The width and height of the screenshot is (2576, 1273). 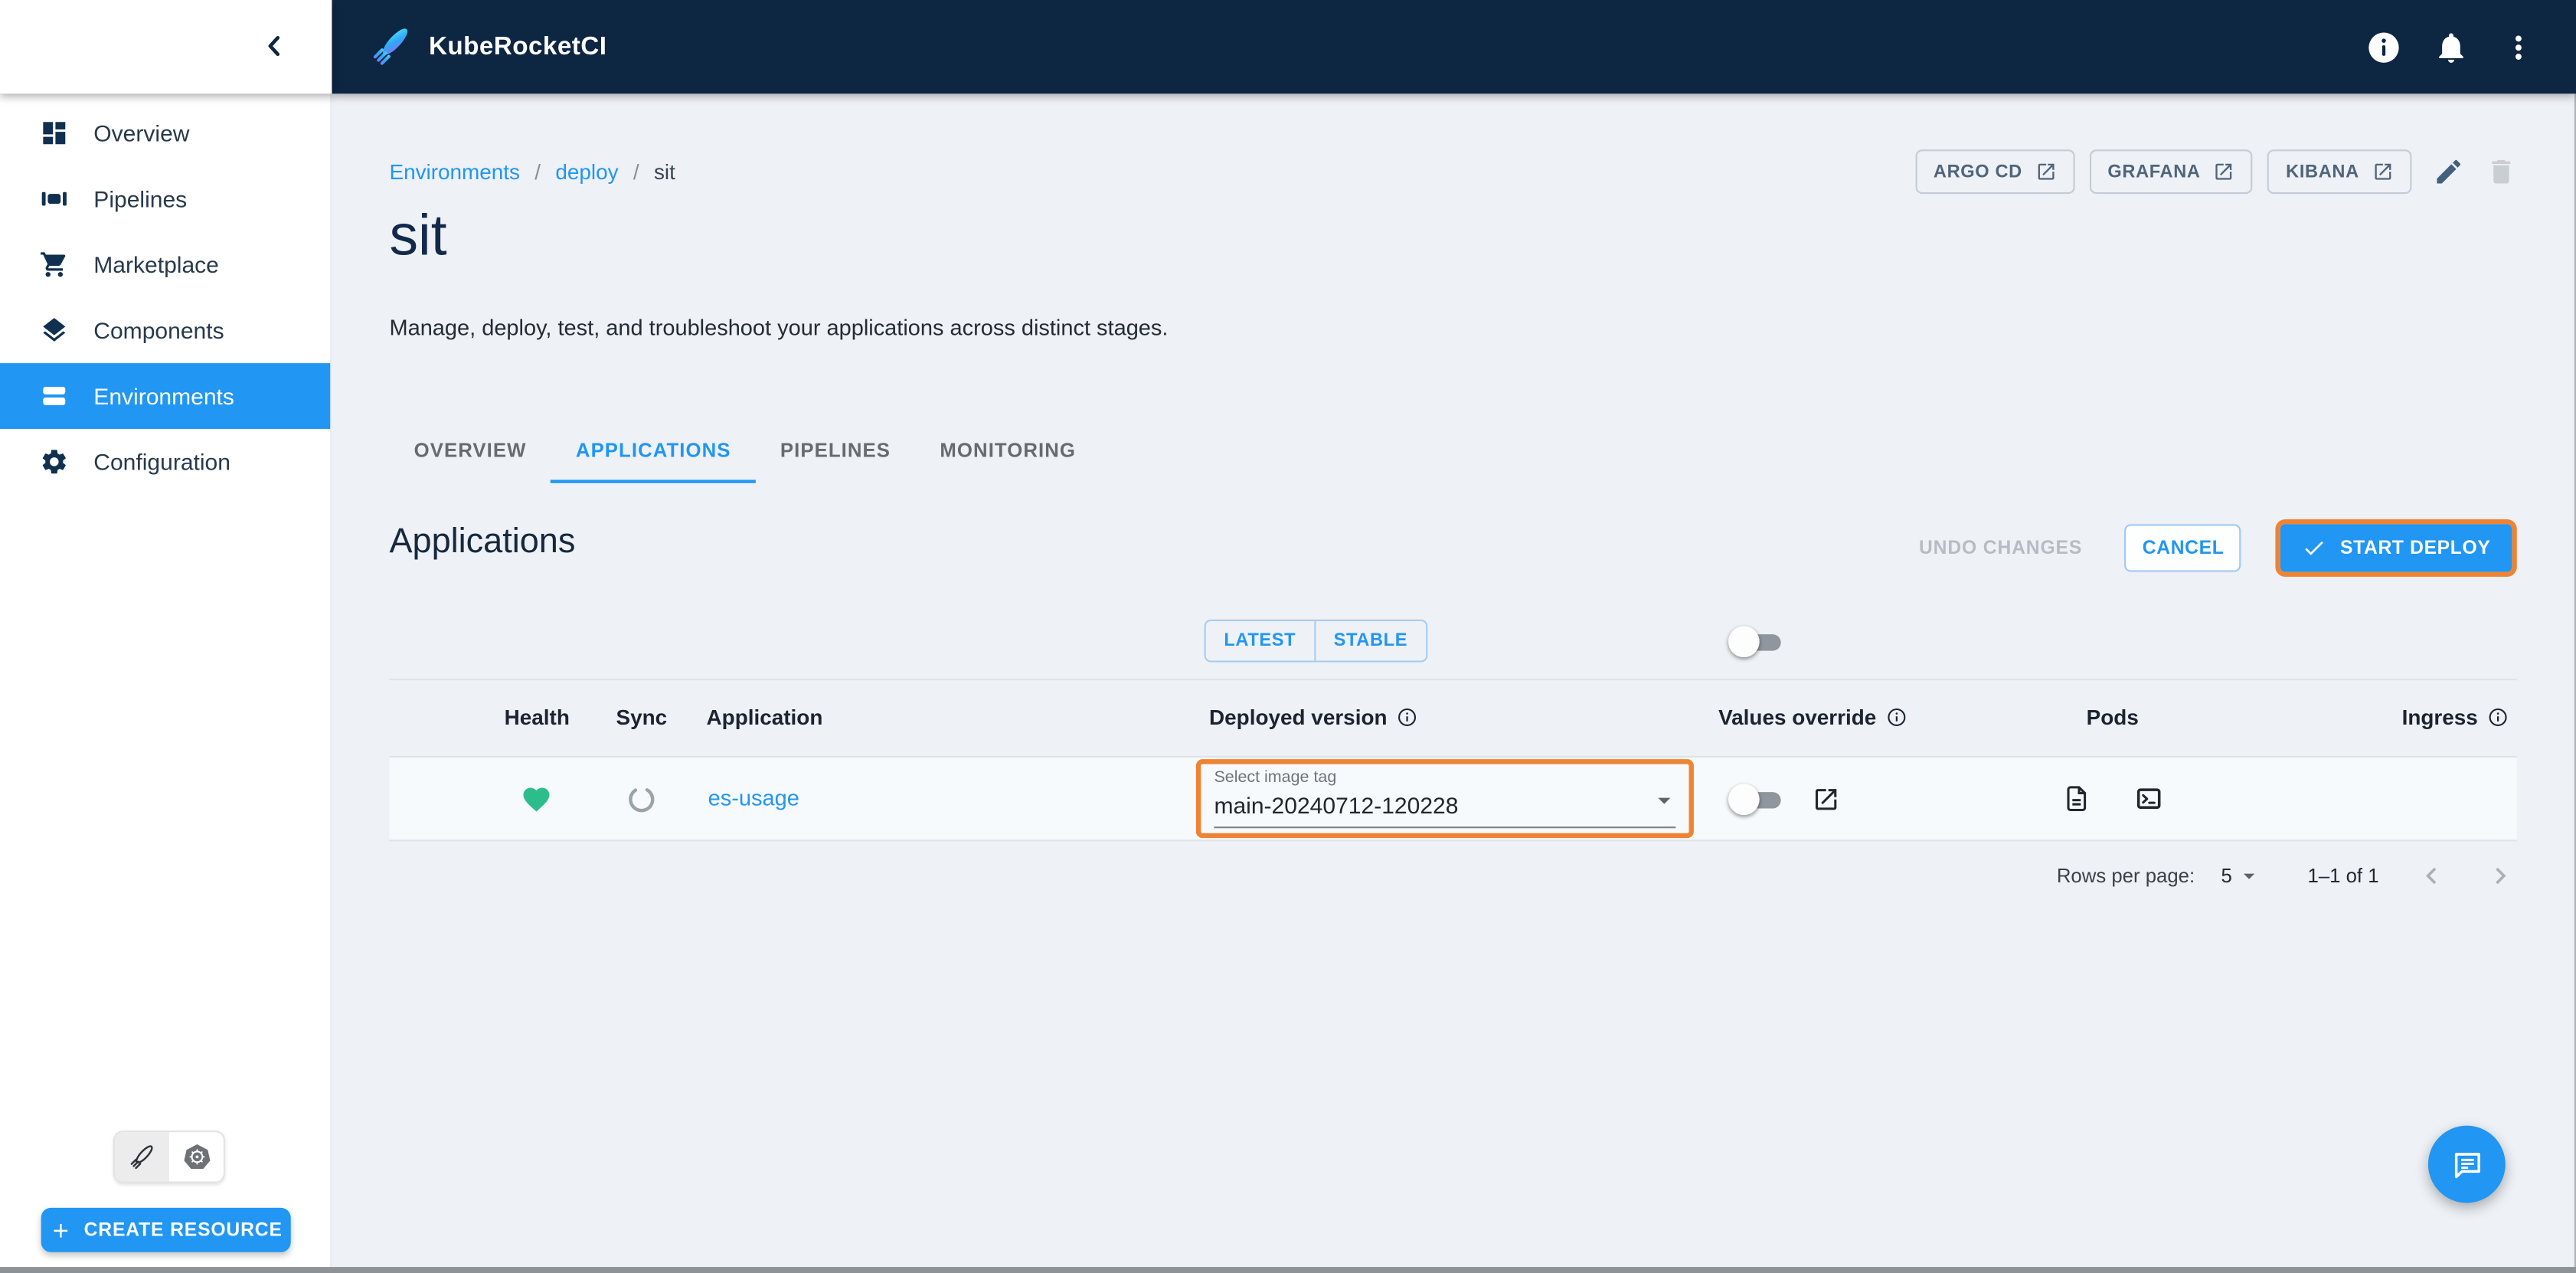 What do you see at coordinates (1797, 717) in the screenshot?
I see `values-override-header-label: Values override` at bounding box center [1797, 717].